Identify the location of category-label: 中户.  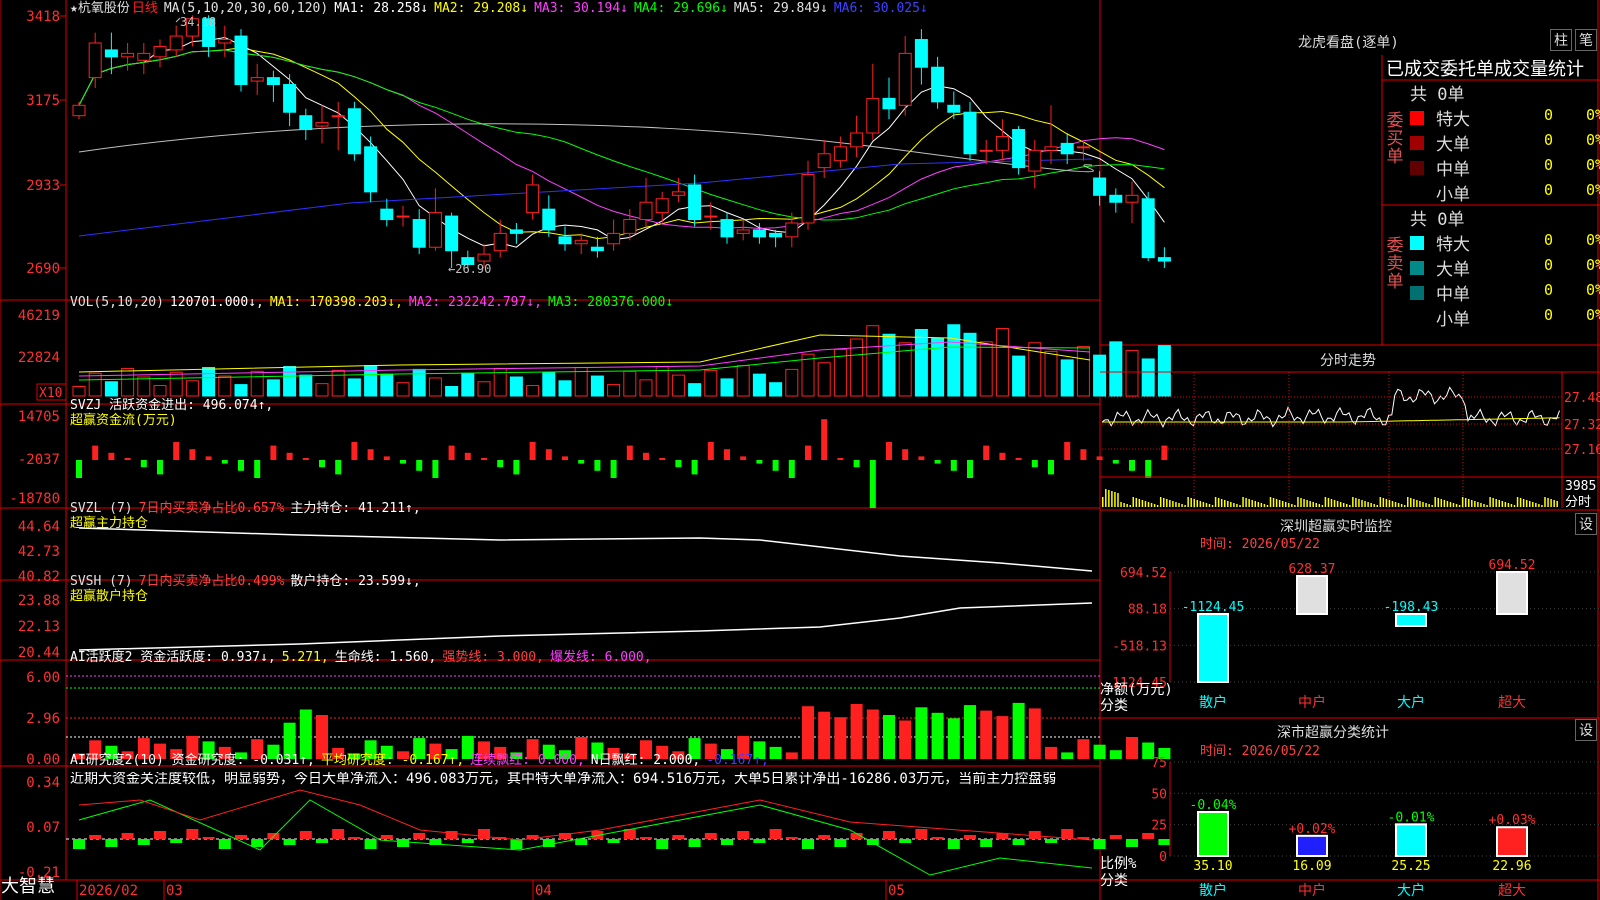
(1312, 702).